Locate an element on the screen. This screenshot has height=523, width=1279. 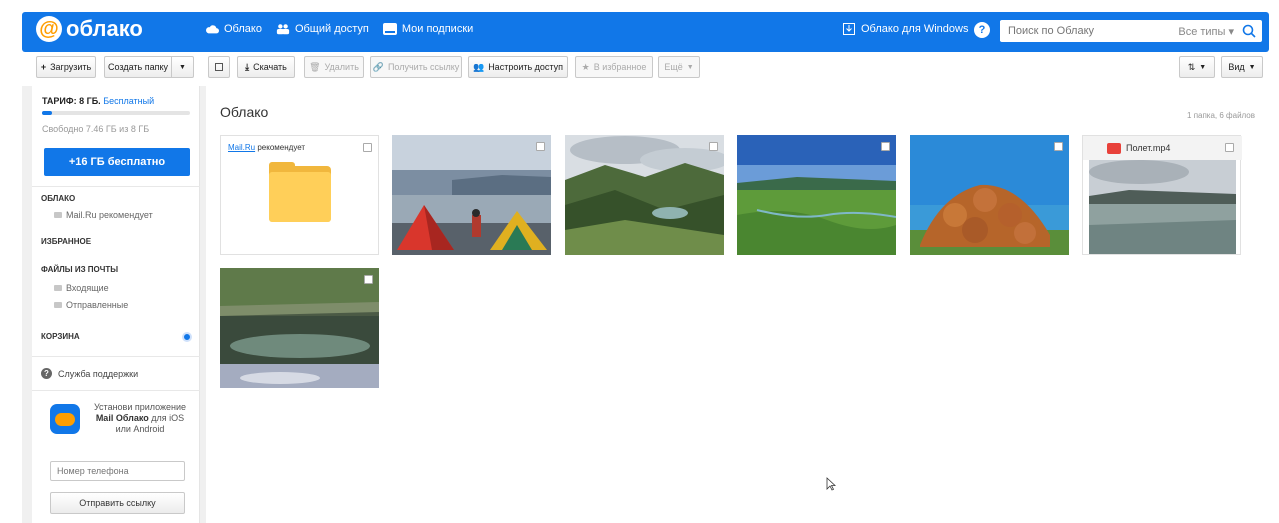
nav-subscriptions: Мои подписки is located at coordinates (428, 29).